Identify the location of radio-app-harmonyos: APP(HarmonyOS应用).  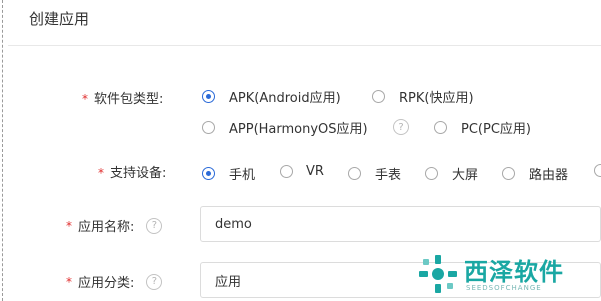
(285, 127).